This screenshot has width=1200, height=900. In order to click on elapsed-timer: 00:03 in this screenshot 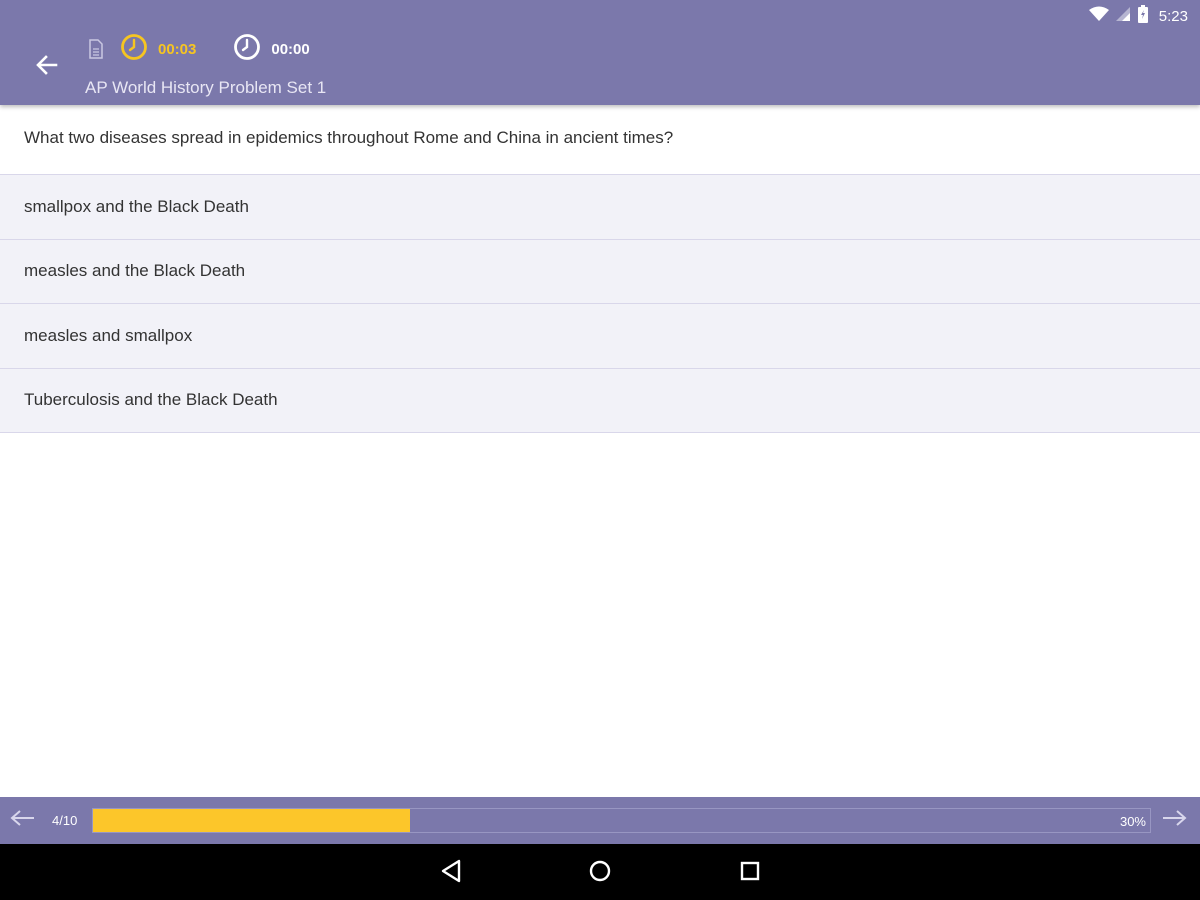, I will do `click(158, 49)`.